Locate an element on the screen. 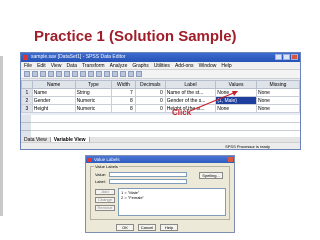 The image size is (320, 240). remove-button: Remove is located at coordinates (105, 208).